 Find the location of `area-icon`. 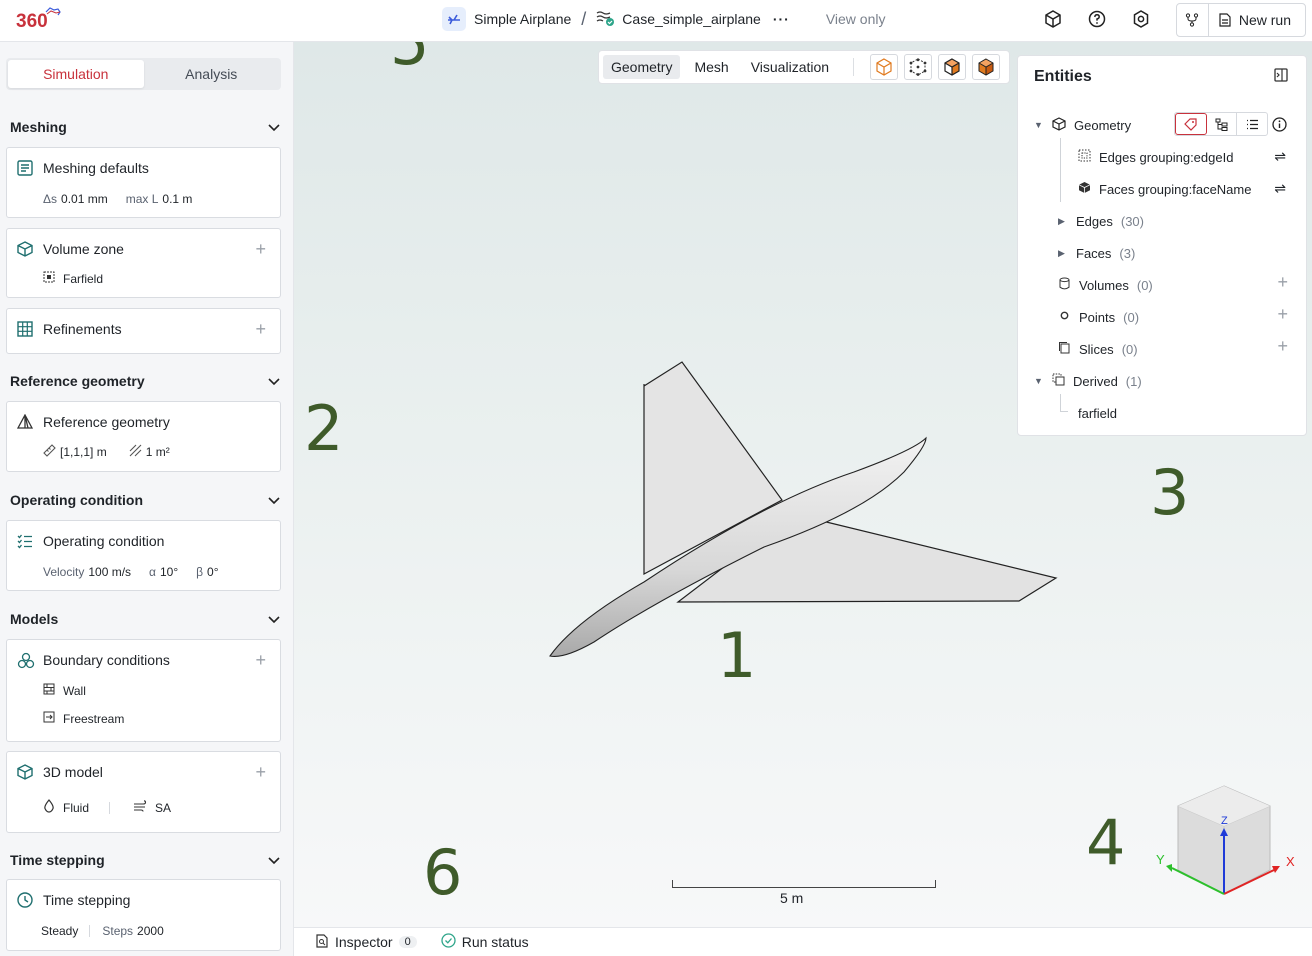

area-icon is located at coordinates (135, 452).